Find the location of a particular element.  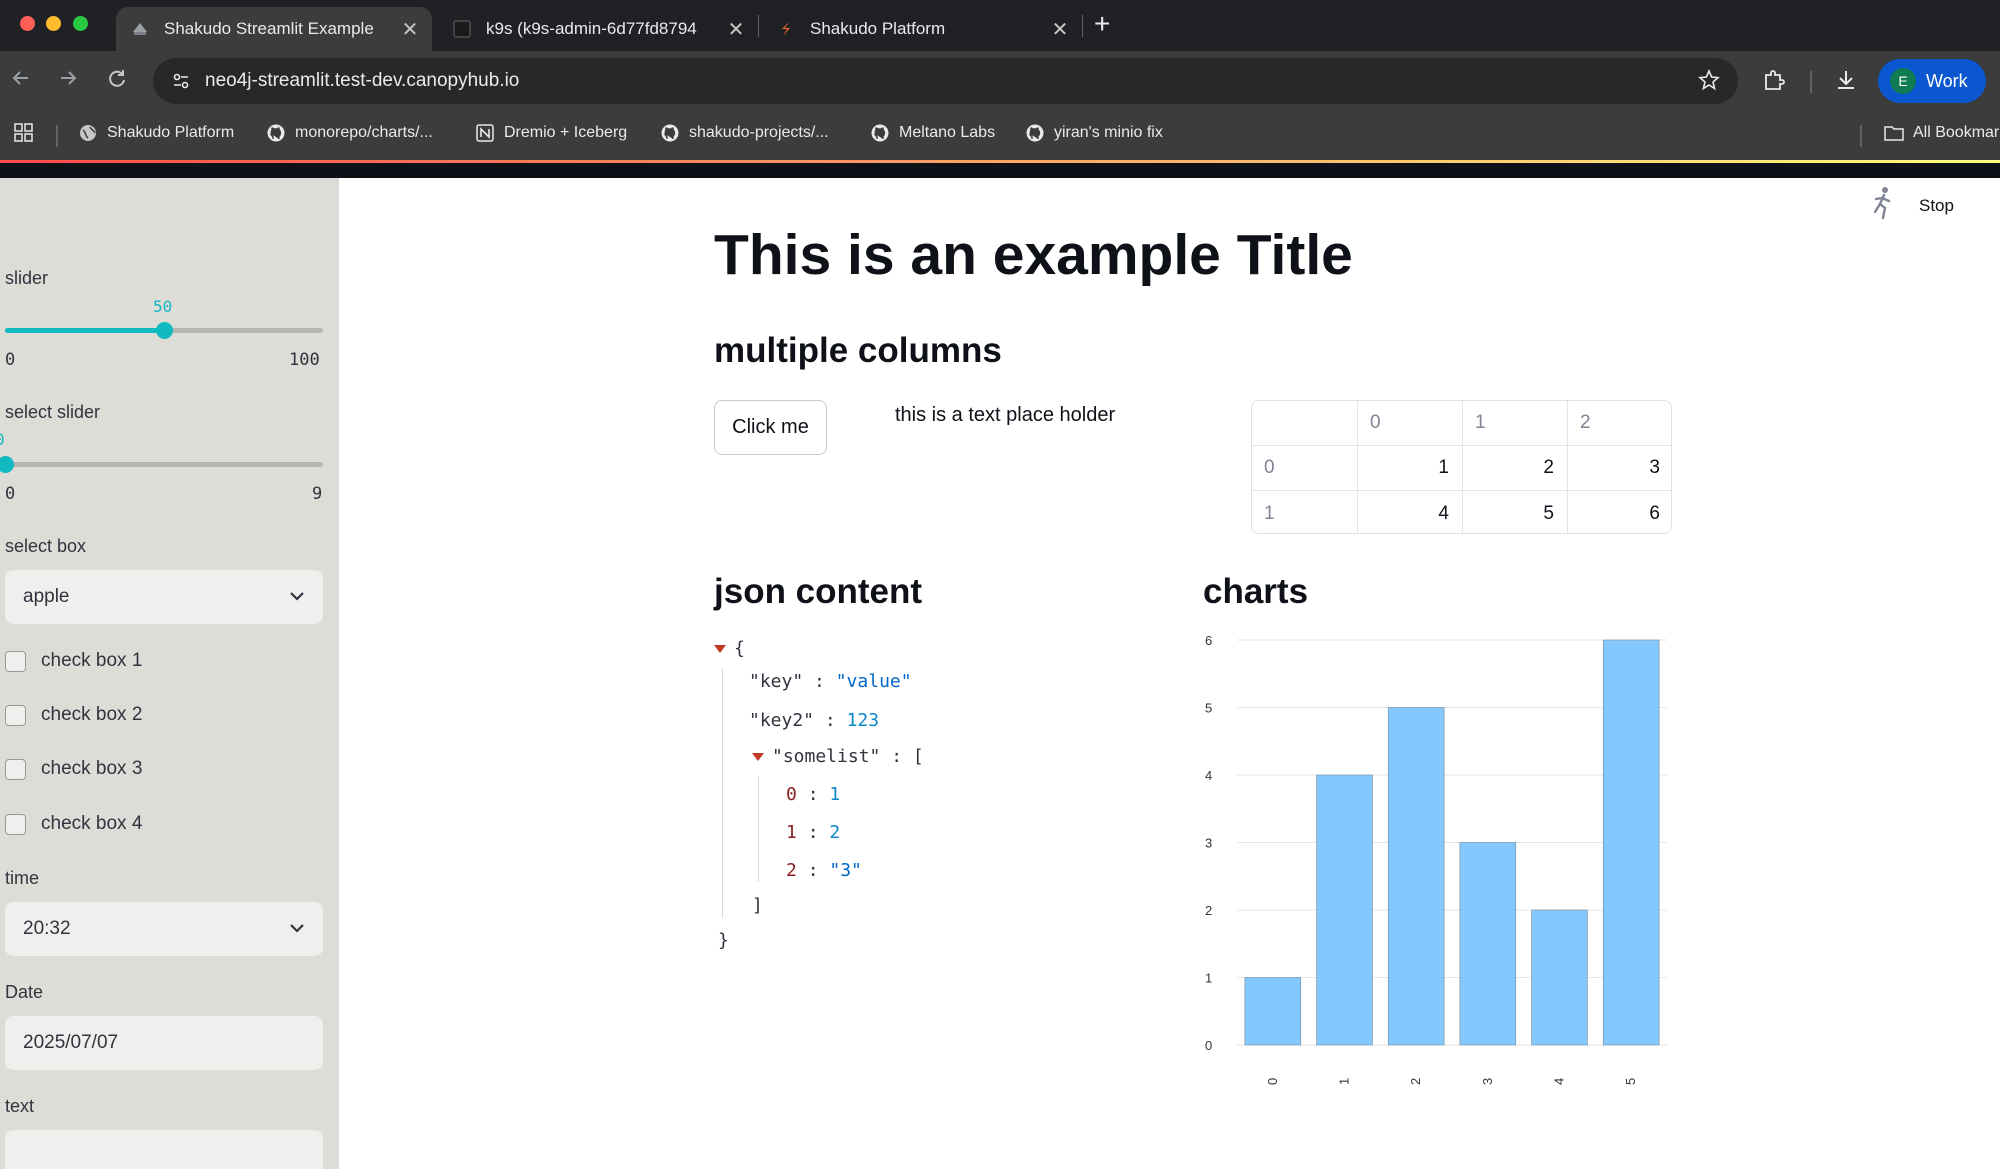

dataframe-header-cell: 0 is located at coordinates (1410, 423).